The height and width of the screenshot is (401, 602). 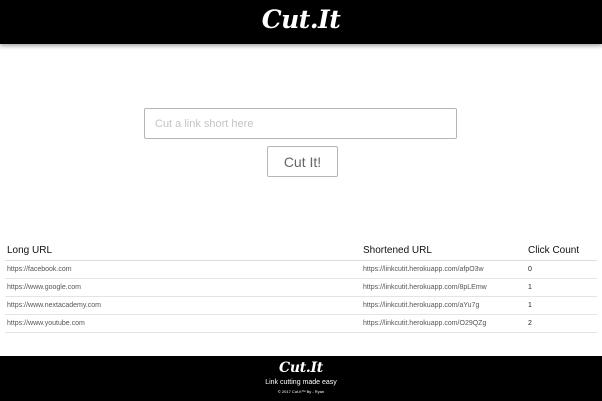 I want to click on brand-logo: Cut.It, so click(x=301, y=19).